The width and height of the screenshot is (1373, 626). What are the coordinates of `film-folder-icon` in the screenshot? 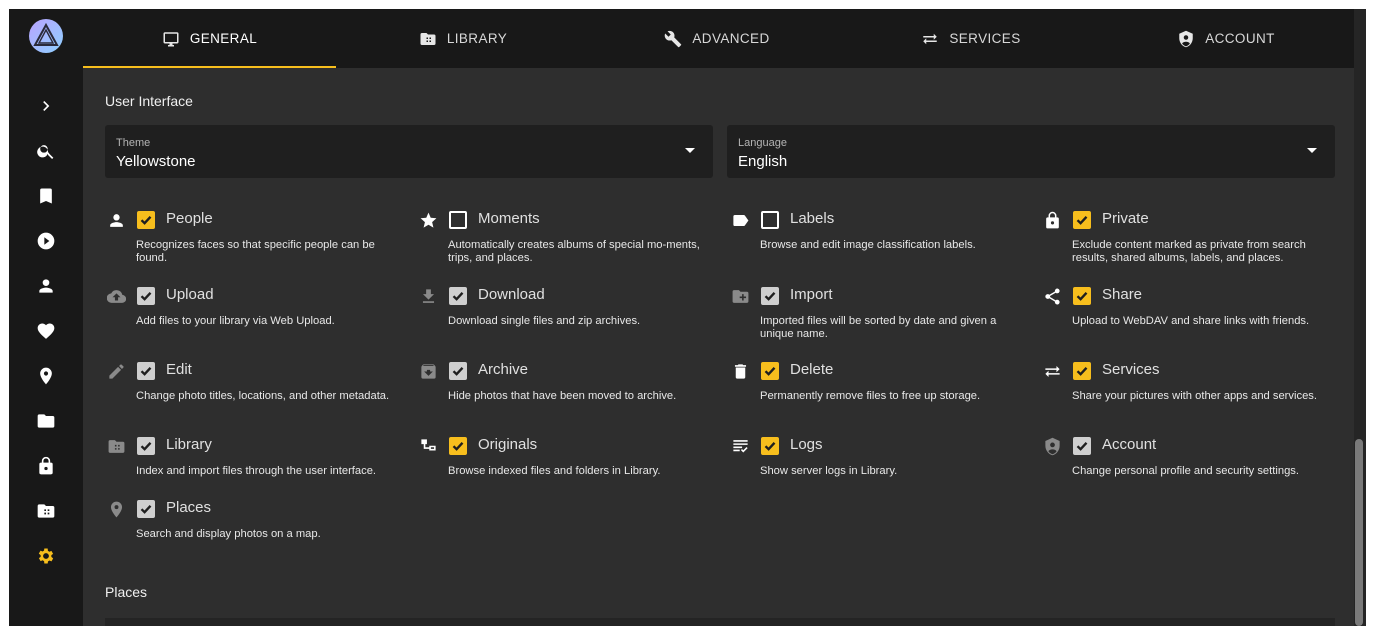 It's located at (46, 511).